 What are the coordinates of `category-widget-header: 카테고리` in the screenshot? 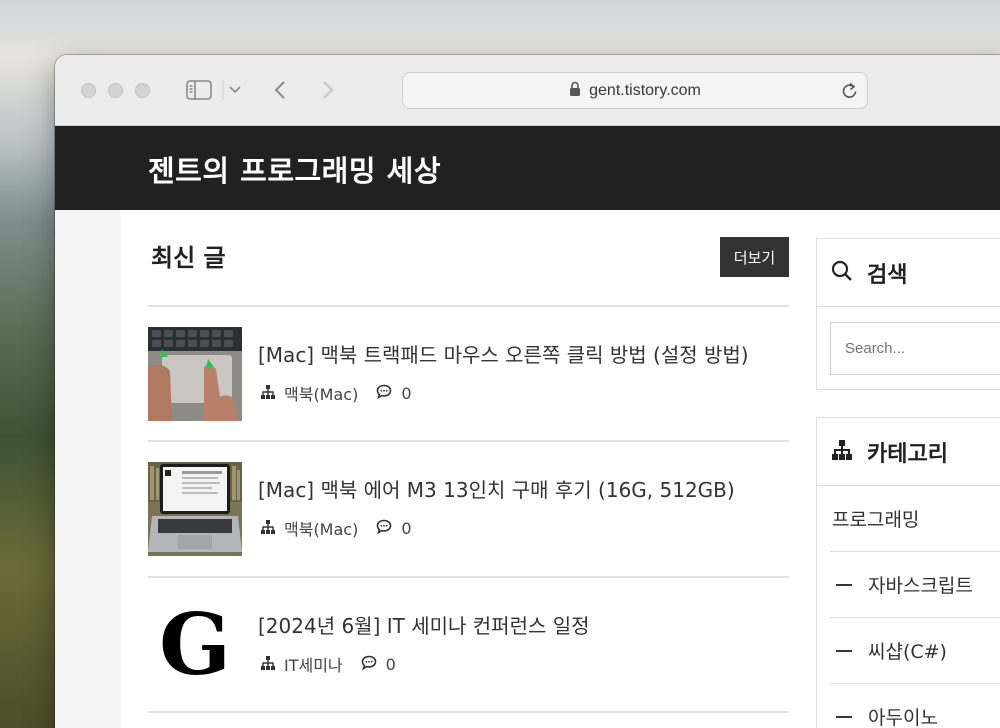 It's located at (908, 452).